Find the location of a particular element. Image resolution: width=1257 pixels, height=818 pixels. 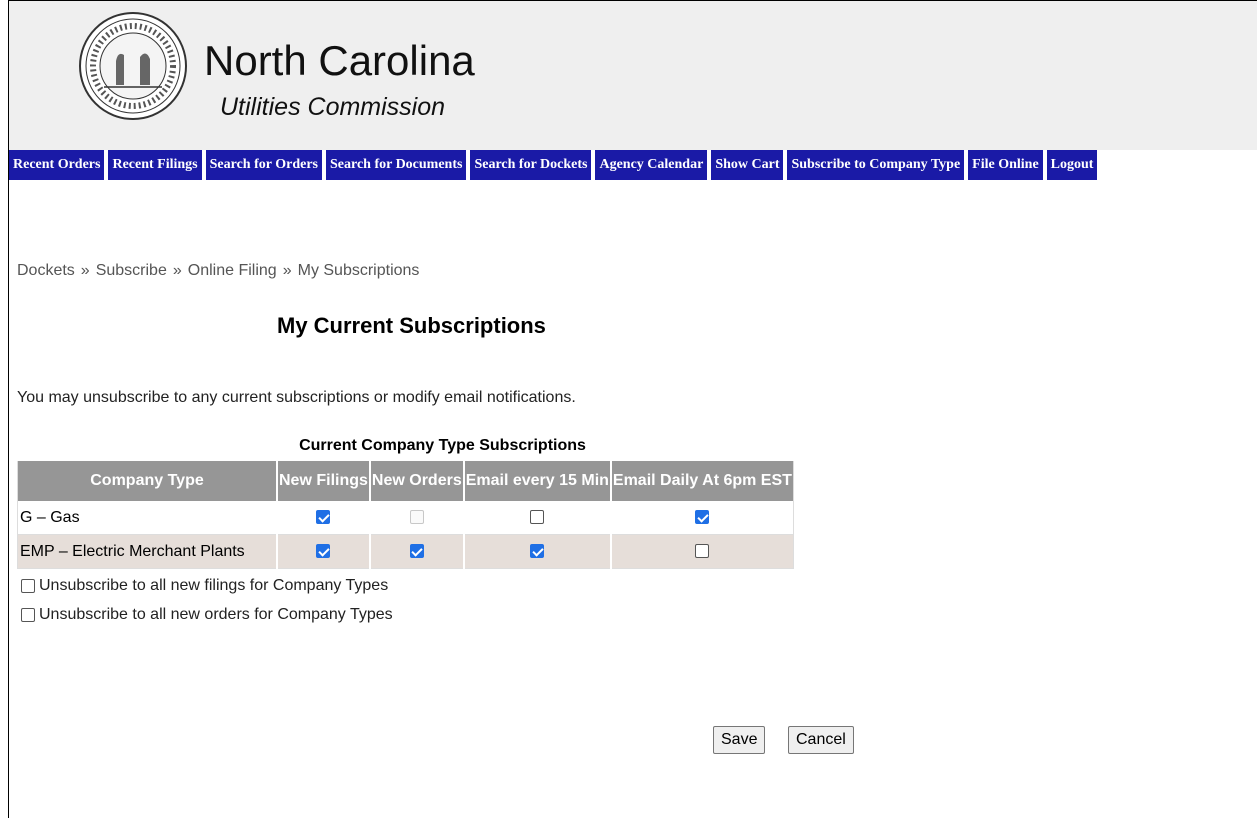

nav-agency-calendar: Agency Calendar is located at coordinates (651, 165).